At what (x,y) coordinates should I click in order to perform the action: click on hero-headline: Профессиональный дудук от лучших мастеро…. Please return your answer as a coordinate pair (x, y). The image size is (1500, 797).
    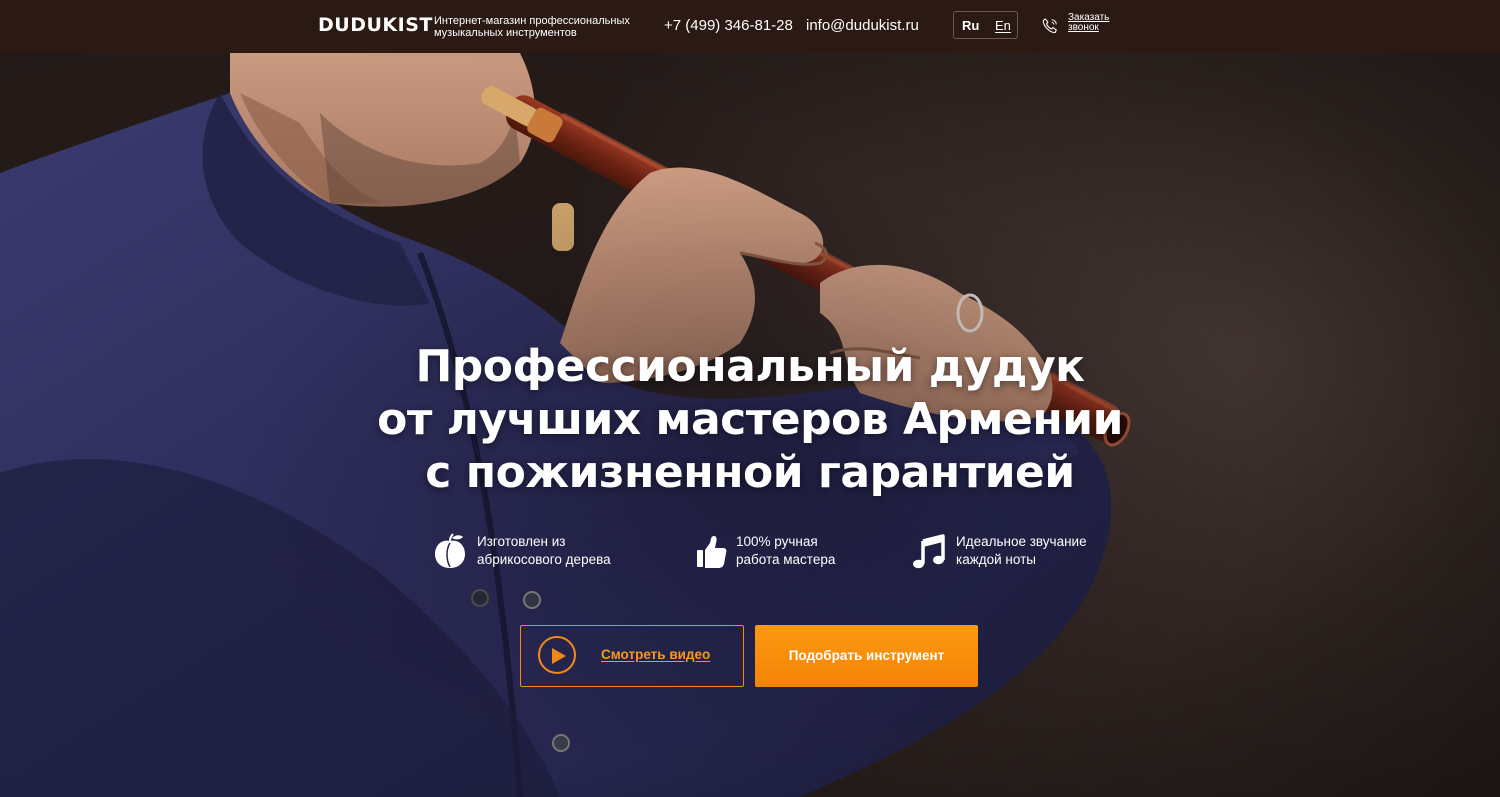
    Looking at the image, I should click on (750, 419).